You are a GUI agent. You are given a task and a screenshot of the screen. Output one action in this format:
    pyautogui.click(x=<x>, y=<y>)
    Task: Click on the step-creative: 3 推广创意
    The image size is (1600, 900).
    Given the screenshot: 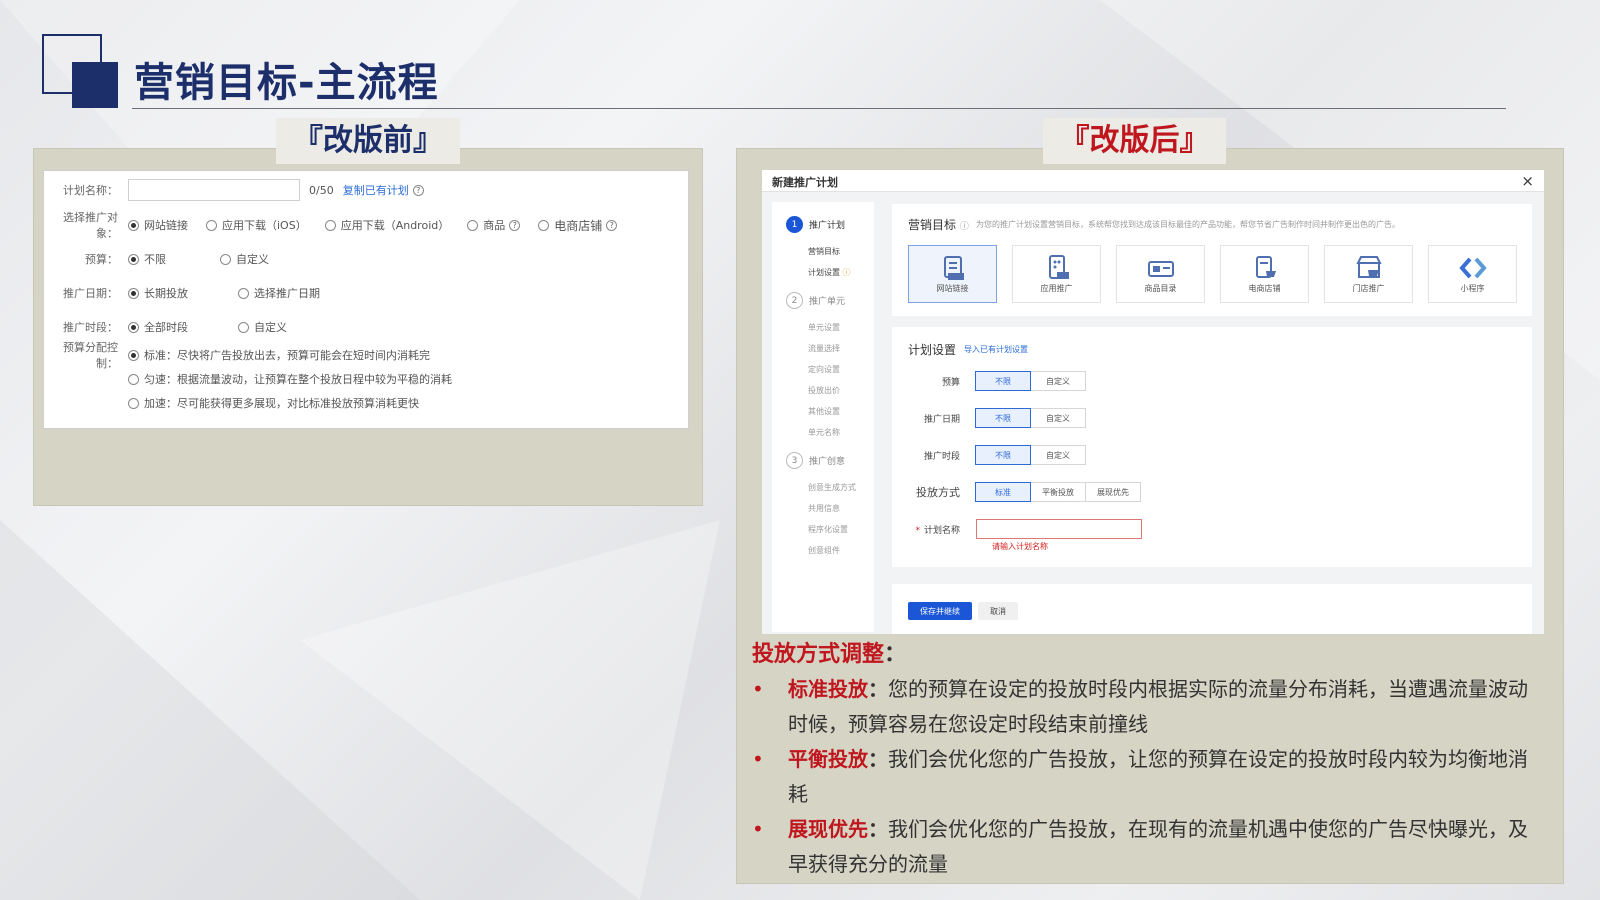 What is the action you would take?
    pyautogui.click(x=815, y=460)
    